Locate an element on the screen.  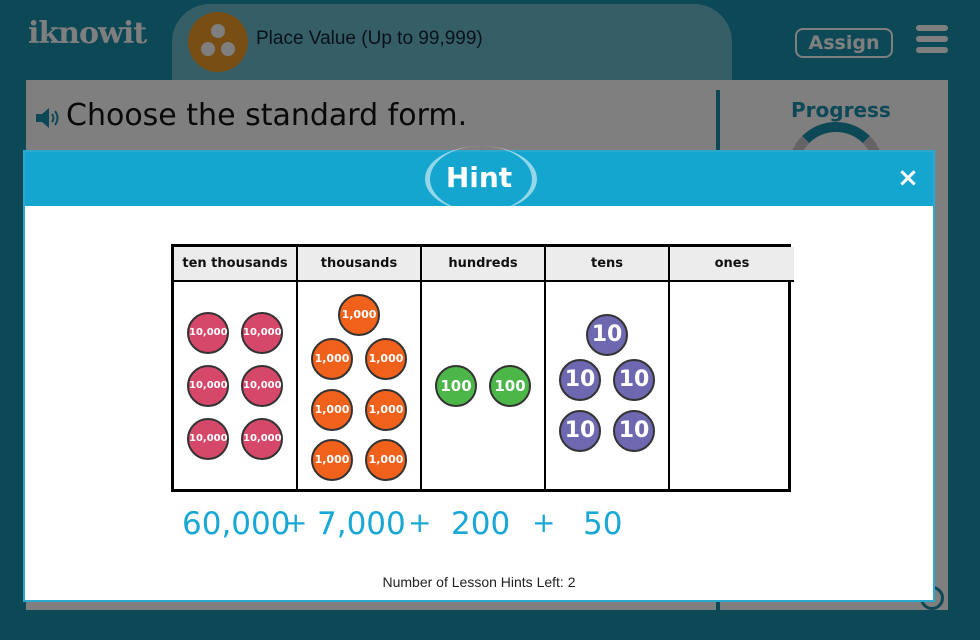
hint-title: Hint is located at coordinates (479, 177).